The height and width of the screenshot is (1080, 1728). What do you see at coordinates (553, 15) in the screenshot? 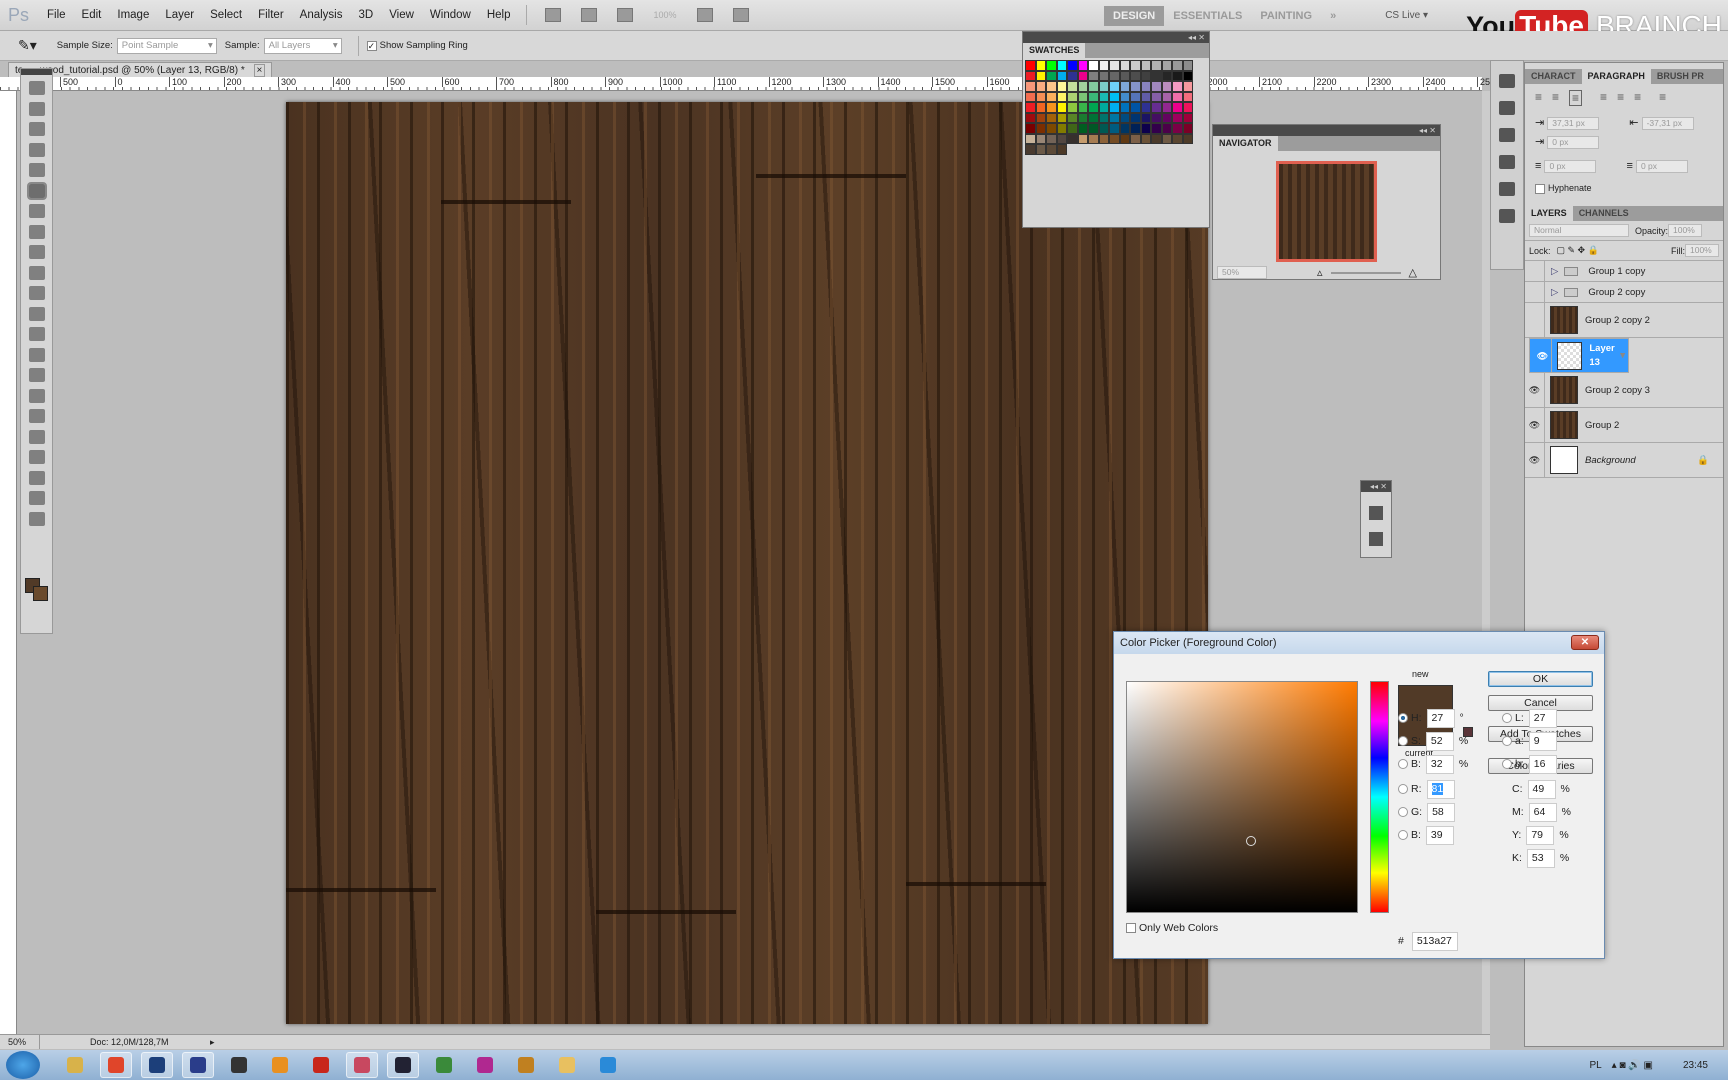
I see `launch-bridge-icon` at bounding box center [553, 15].